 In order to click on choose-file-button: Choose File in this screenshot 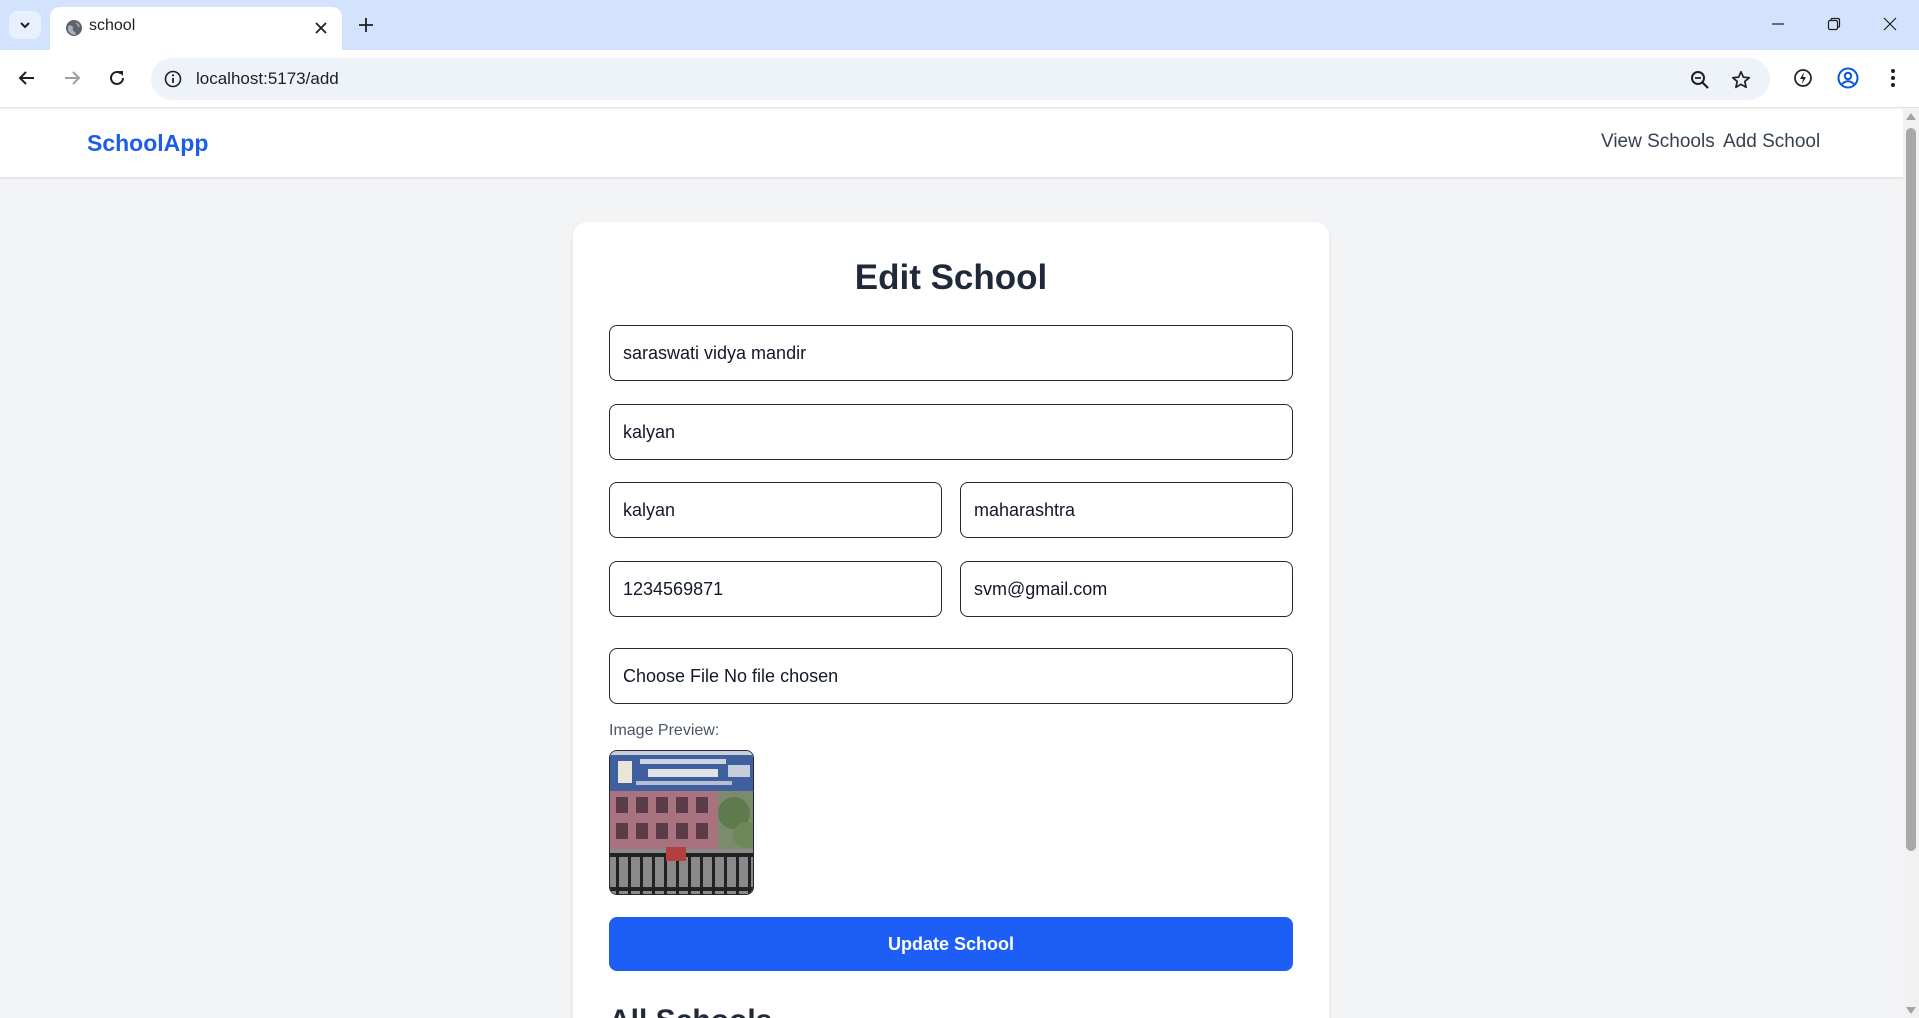, I will do `click(671, 676)`.